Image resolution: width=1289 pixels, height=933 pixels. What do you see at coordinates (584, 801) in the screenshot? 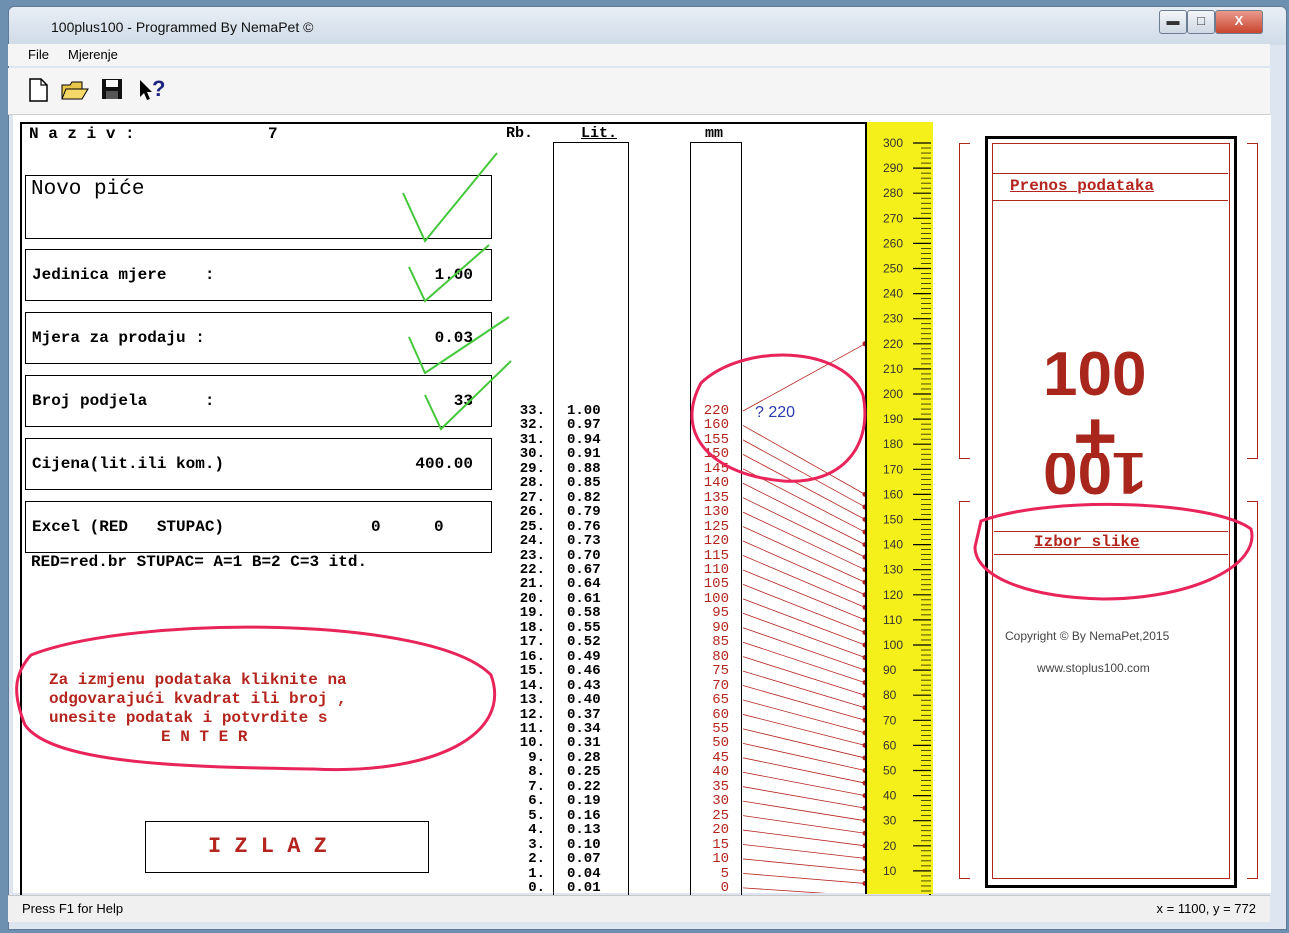
I see `lit-cell: 0.19` at bounding box center [584, 801].